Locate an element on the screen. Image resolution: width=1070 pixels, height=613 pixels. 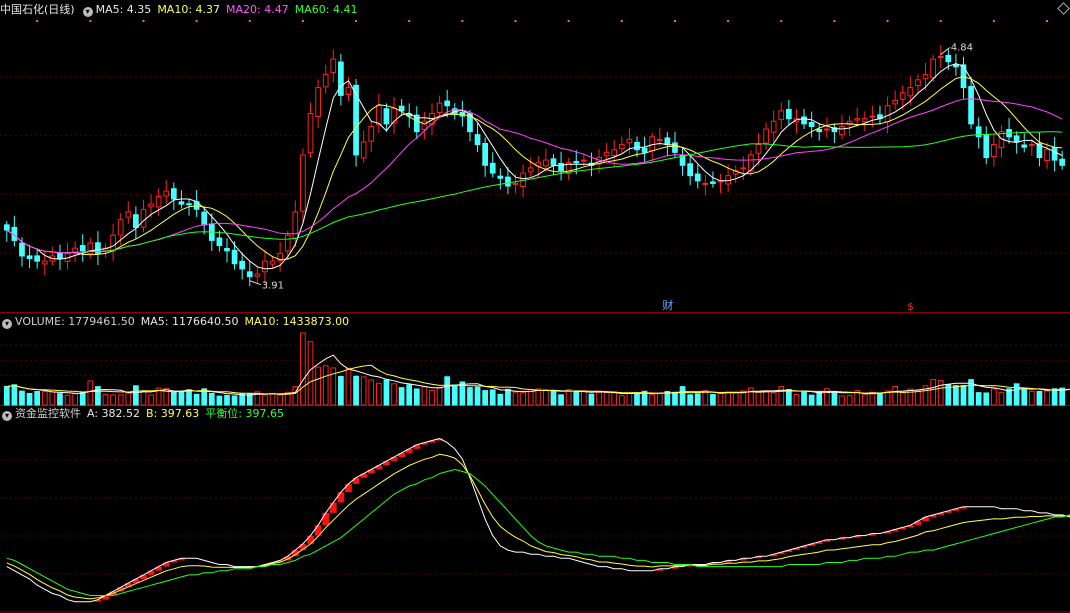
settings-circle-icon: ▾ is located at coordinates (87, 12).